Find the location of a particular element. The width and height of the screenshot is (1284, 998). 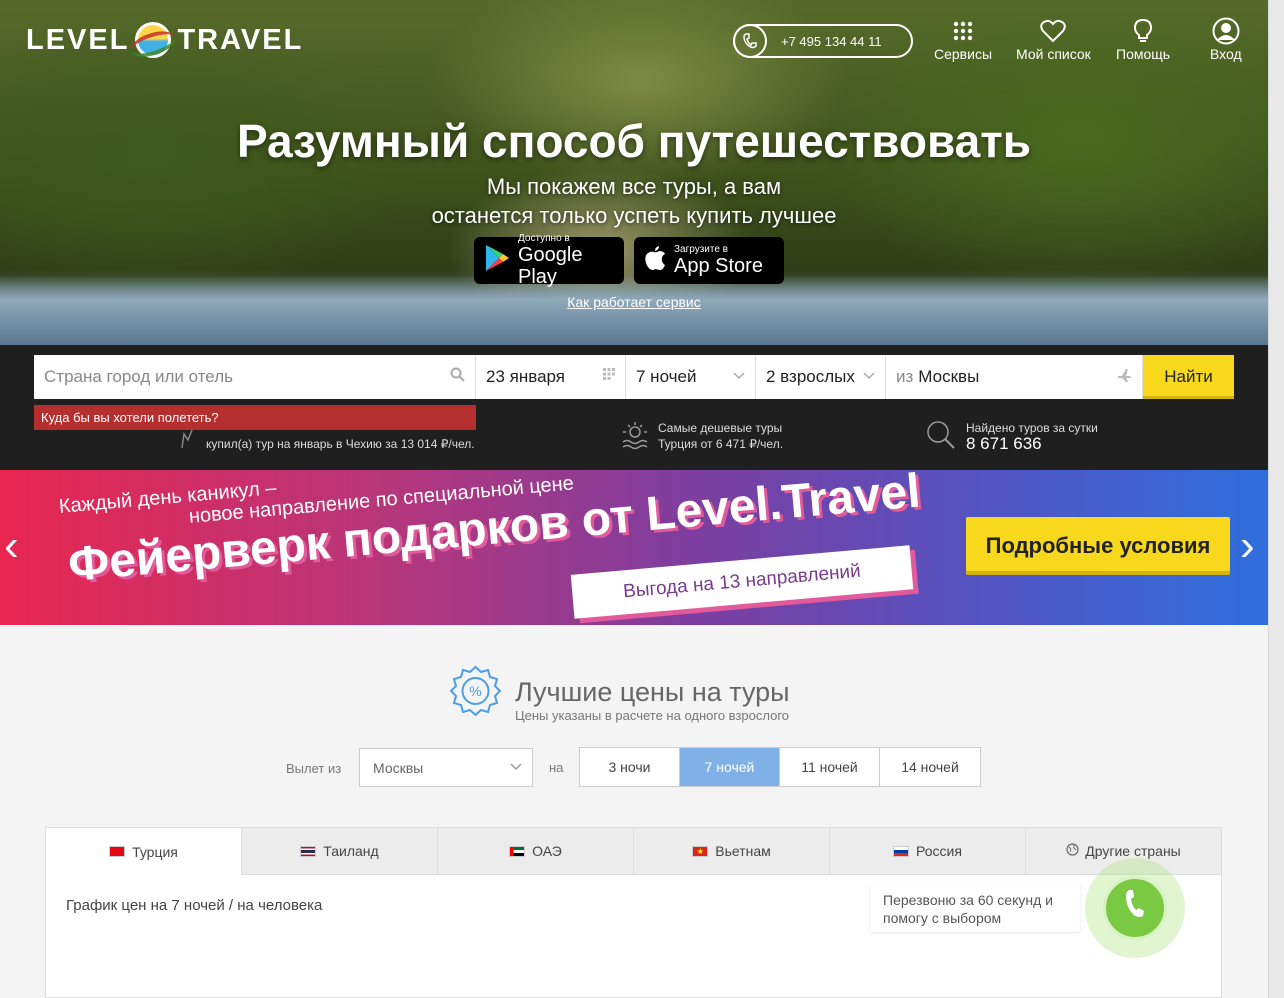

date-field: 23 января is located at coordinates (551, 377).